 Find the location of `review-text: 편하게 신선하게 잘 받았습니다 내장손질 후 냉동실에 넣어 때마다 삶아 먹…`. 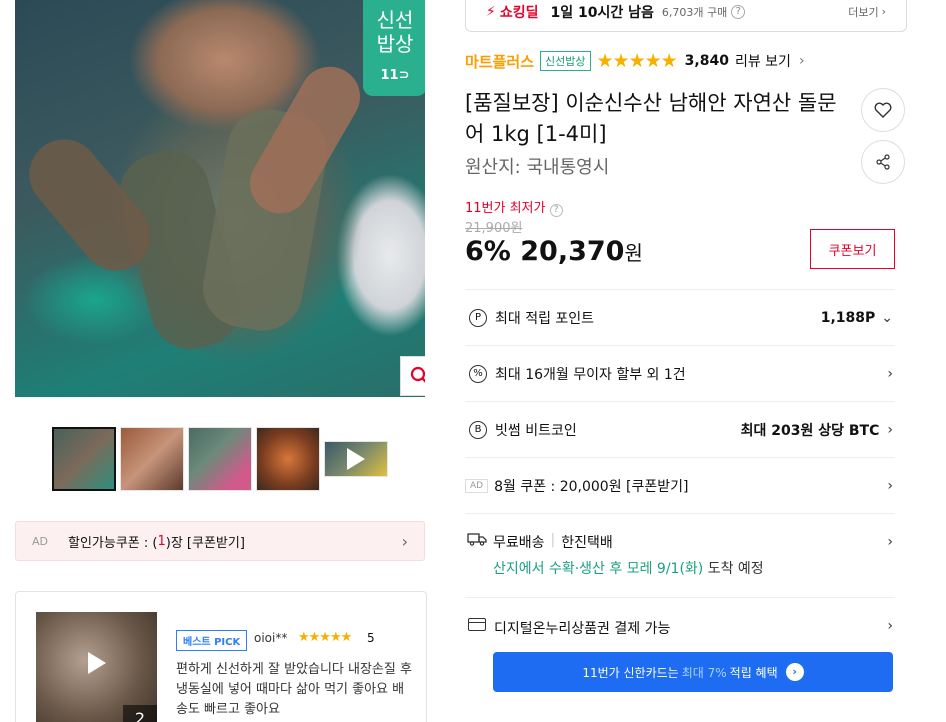

review-text: 편하게 신선하게 잘 받았습니다 내장손질 후 냉동실에 넣어 때마다 삶아 먹… is located at coordinates (294, 689).